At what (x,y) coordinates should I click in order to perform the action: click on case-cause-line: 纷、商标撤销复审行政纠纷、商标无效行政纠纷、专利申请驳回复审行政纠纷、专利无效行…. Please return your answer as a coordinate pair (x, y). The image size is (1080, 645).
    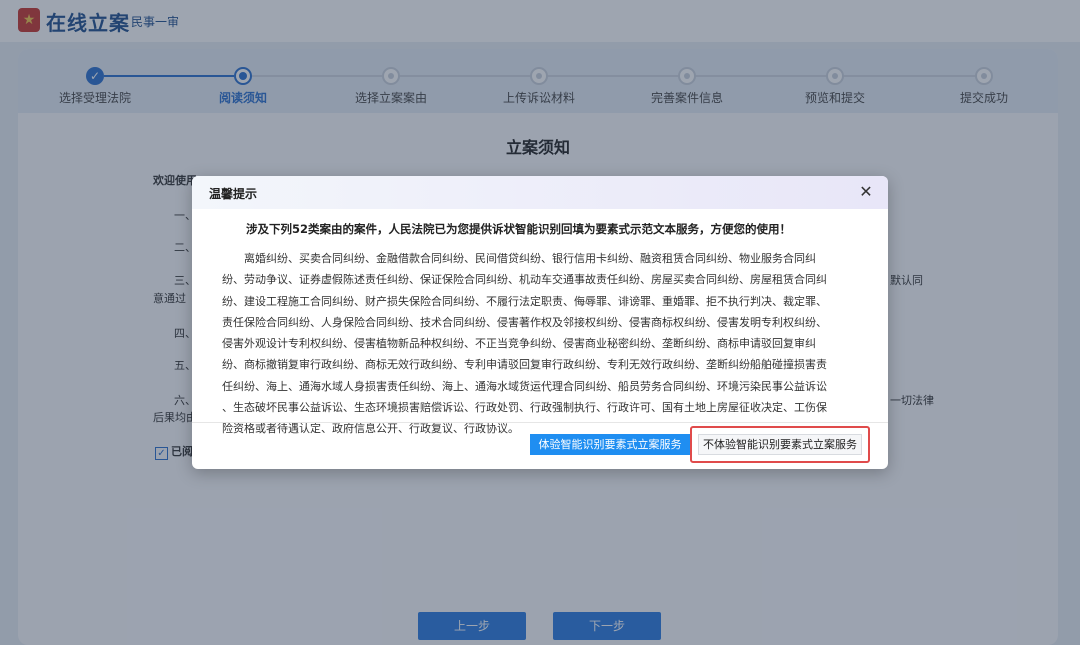
    Looking at the image, I should click on (524, 365).